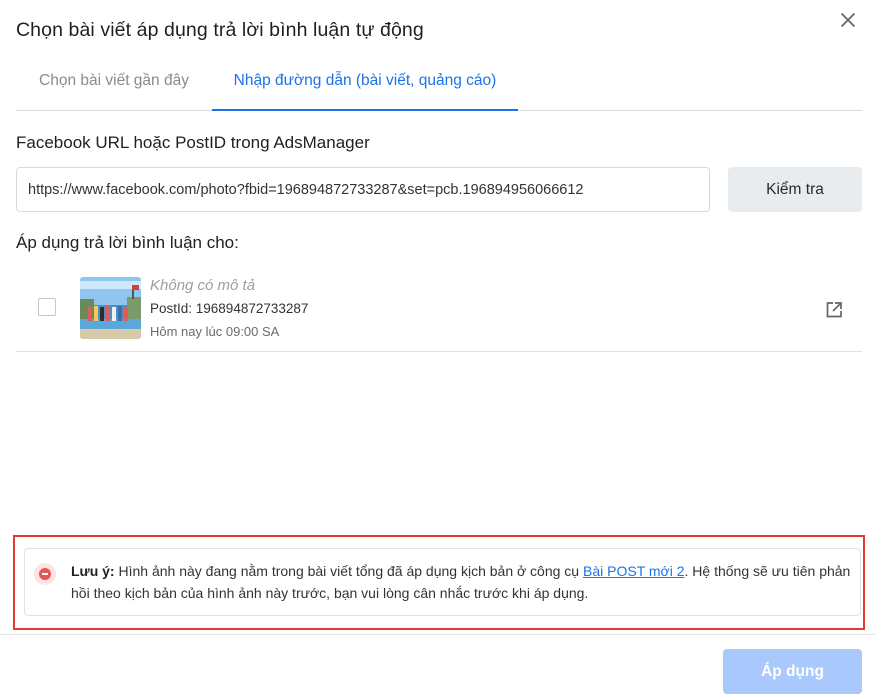 This screenshot has height=700, width=875. What do you see at coordinates (795, 189) in the screenshot?
I see `check-button: Kiểm tra` at bounding box center [795, 189].